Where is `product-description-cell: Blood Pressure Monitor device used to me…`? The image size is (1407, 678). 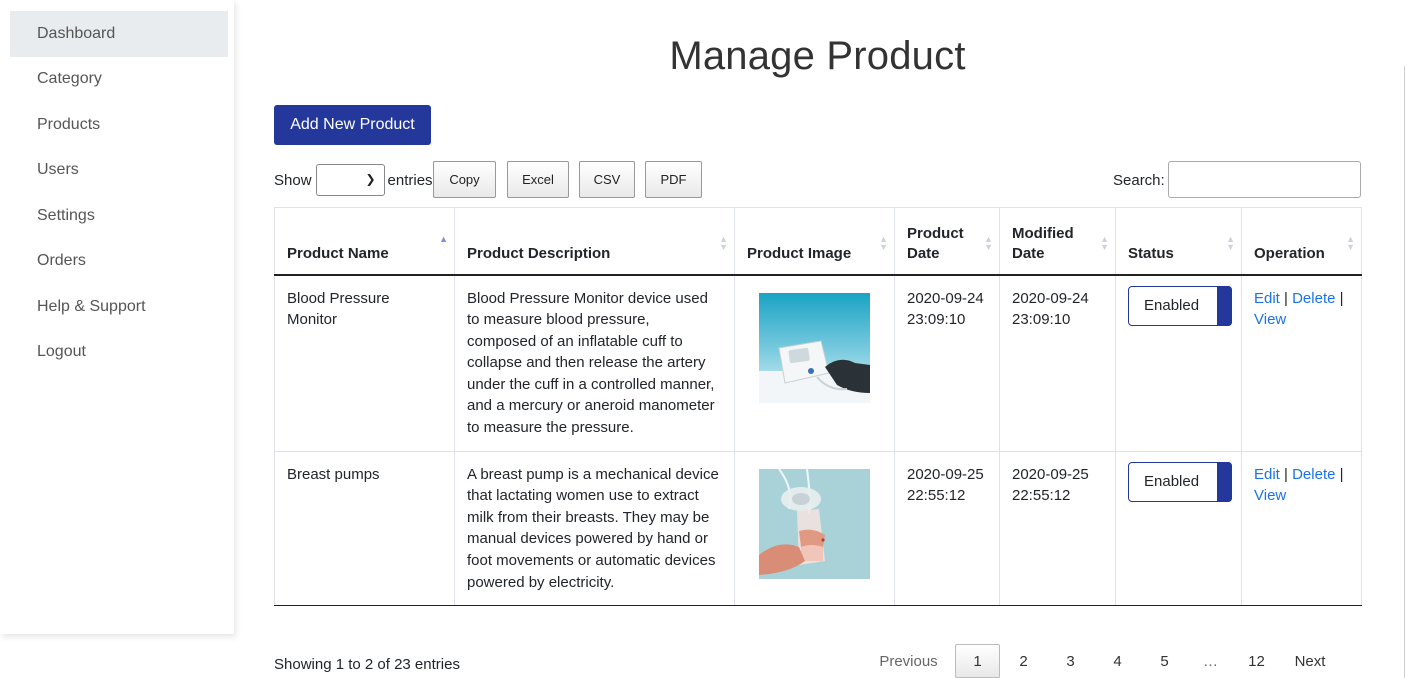 product-description-cell: Blood Pressure Monitor device used to me… is located at coordinates (594, 363).